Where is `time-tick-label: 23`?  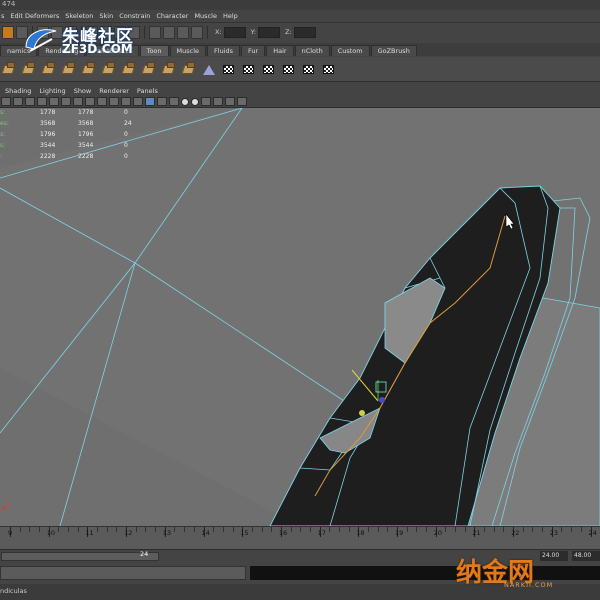
time-tick-label: 23 is located at coordinates (554, 533).